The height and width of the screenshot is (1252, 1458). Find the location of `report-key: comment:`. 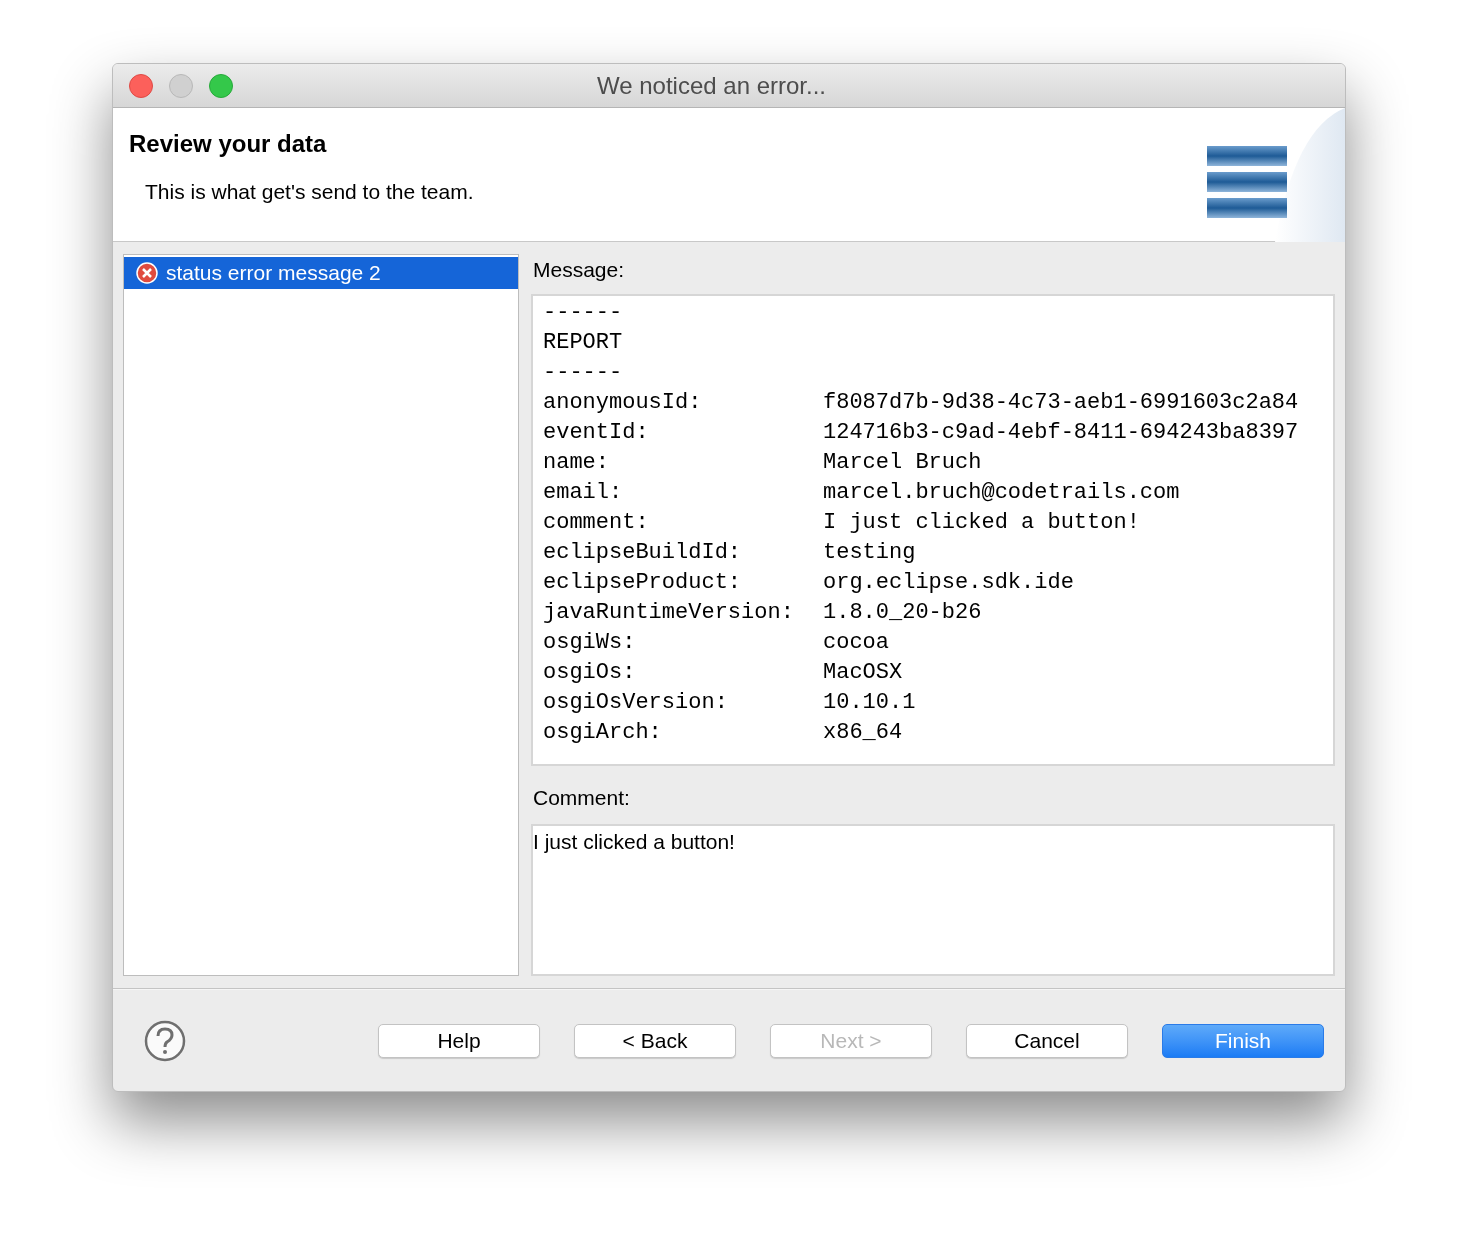

report-key: comment: is located at coordinates (683, 523).